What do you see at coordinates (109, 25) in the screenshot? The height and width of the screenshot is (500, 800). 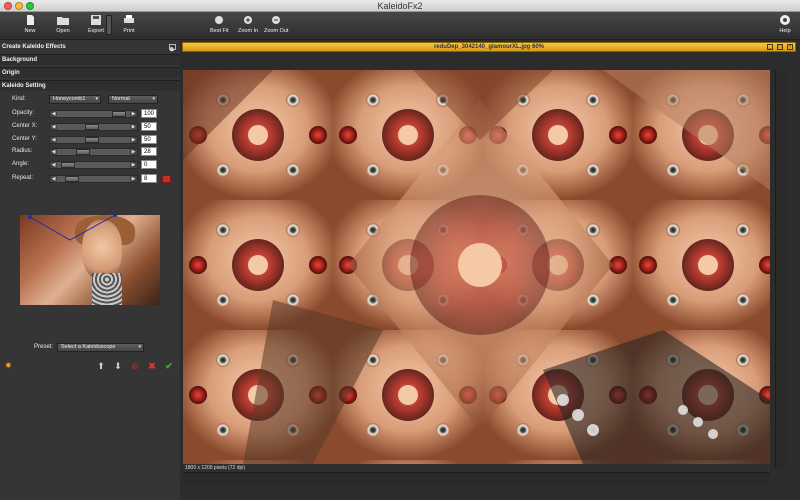 I see `export-options-dropdown` at bounding box center [109, 25].